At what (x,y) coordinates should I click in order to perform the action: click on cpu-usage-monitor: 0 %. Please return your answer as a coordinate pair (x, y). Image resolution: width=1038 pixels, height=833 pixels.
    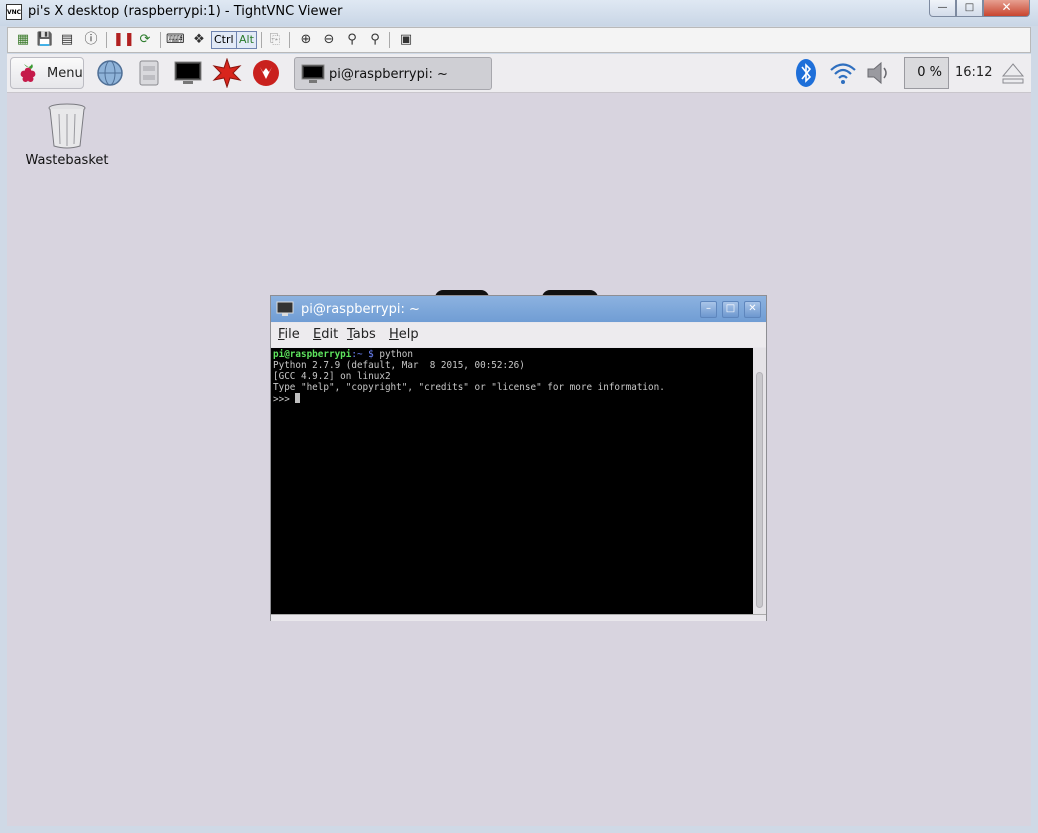
    Looking at the image, I should click on (926, 73).